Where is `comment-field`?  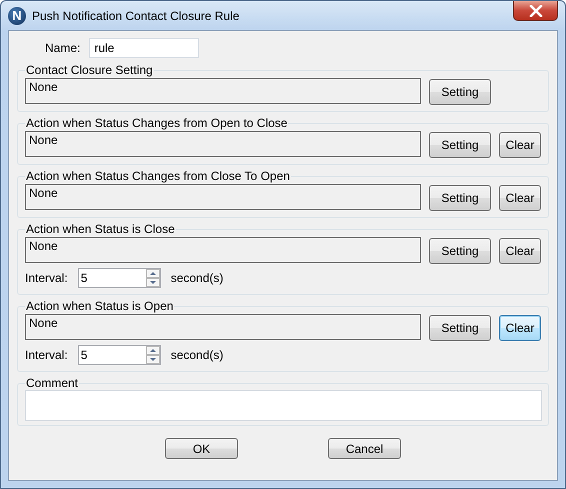 comment-field is located at coordinates (283, 405).